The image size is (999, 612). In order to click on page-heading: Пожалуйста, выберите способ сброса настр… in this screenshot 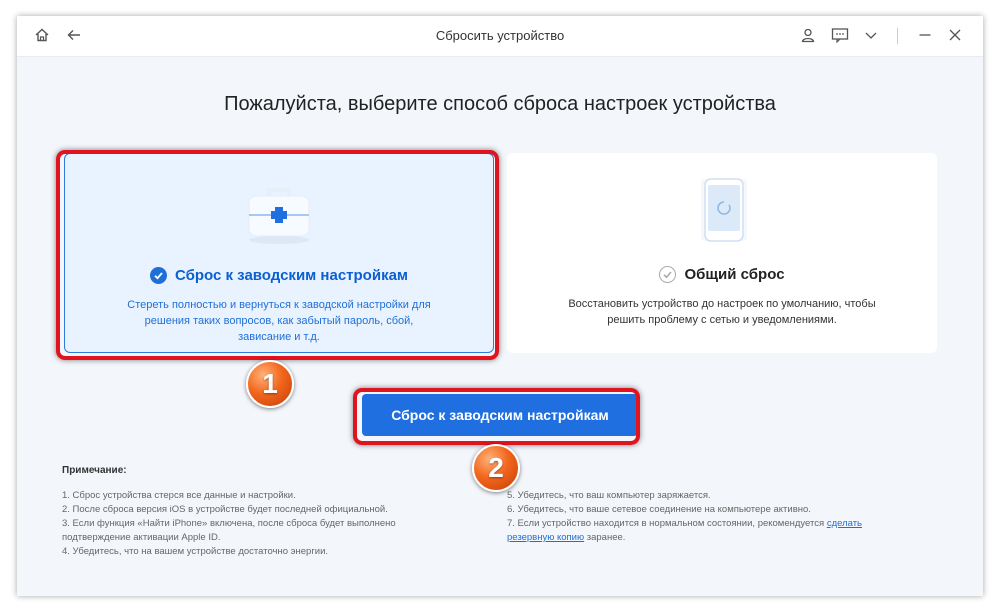, I will do `click(500, 104)`.